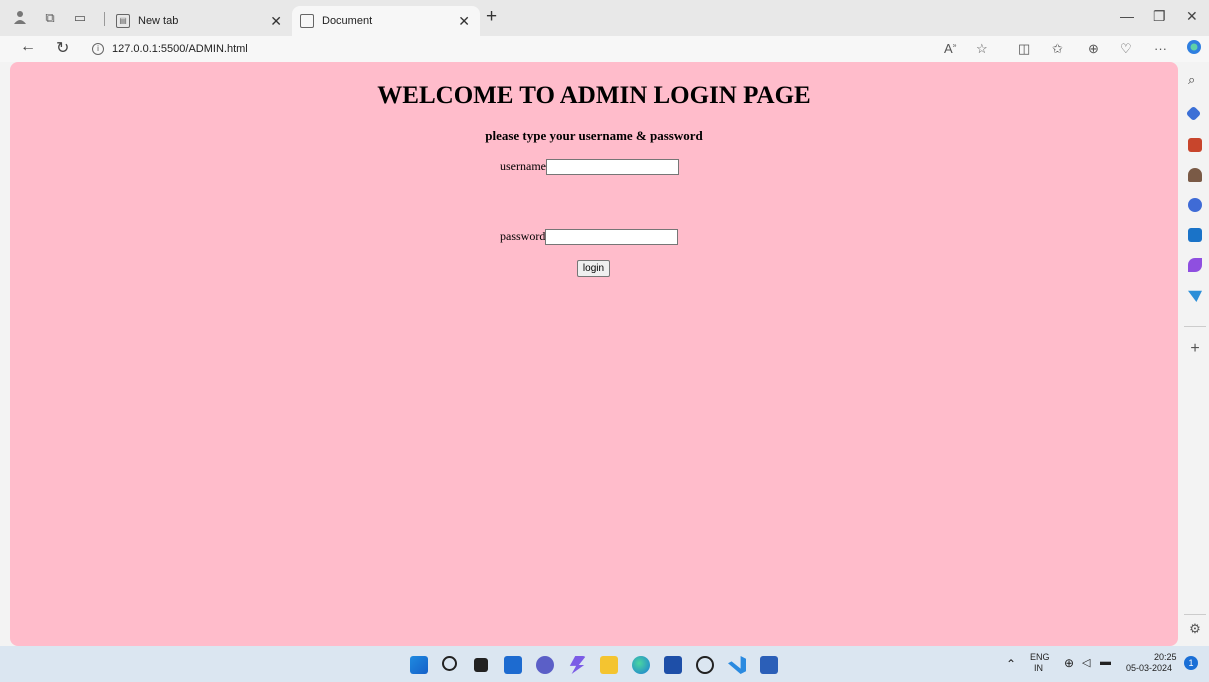 This screenshot has width=1209, height=682. What do you see at coordinates (50, 18) in the screenshot?
I see `workspaces-icon: ⧉` at bounding box center [50, 18].